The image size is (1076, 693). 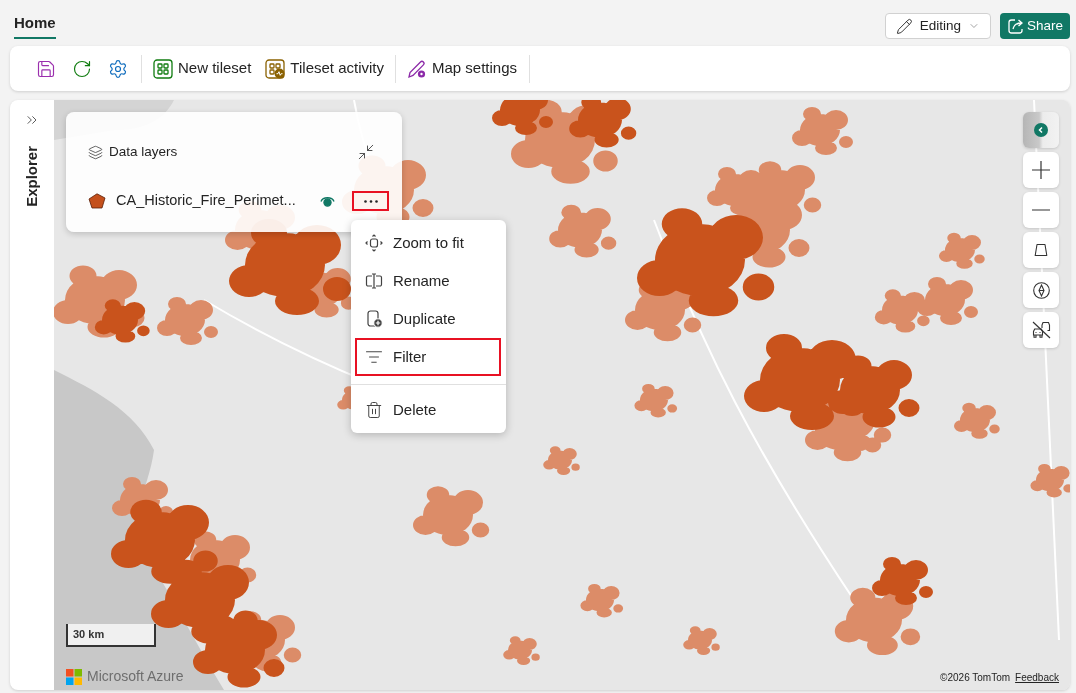 What do you see at coordinates (35, 25) in the screenshot?
I see `tab: Home` at bounding box center [35, 25].